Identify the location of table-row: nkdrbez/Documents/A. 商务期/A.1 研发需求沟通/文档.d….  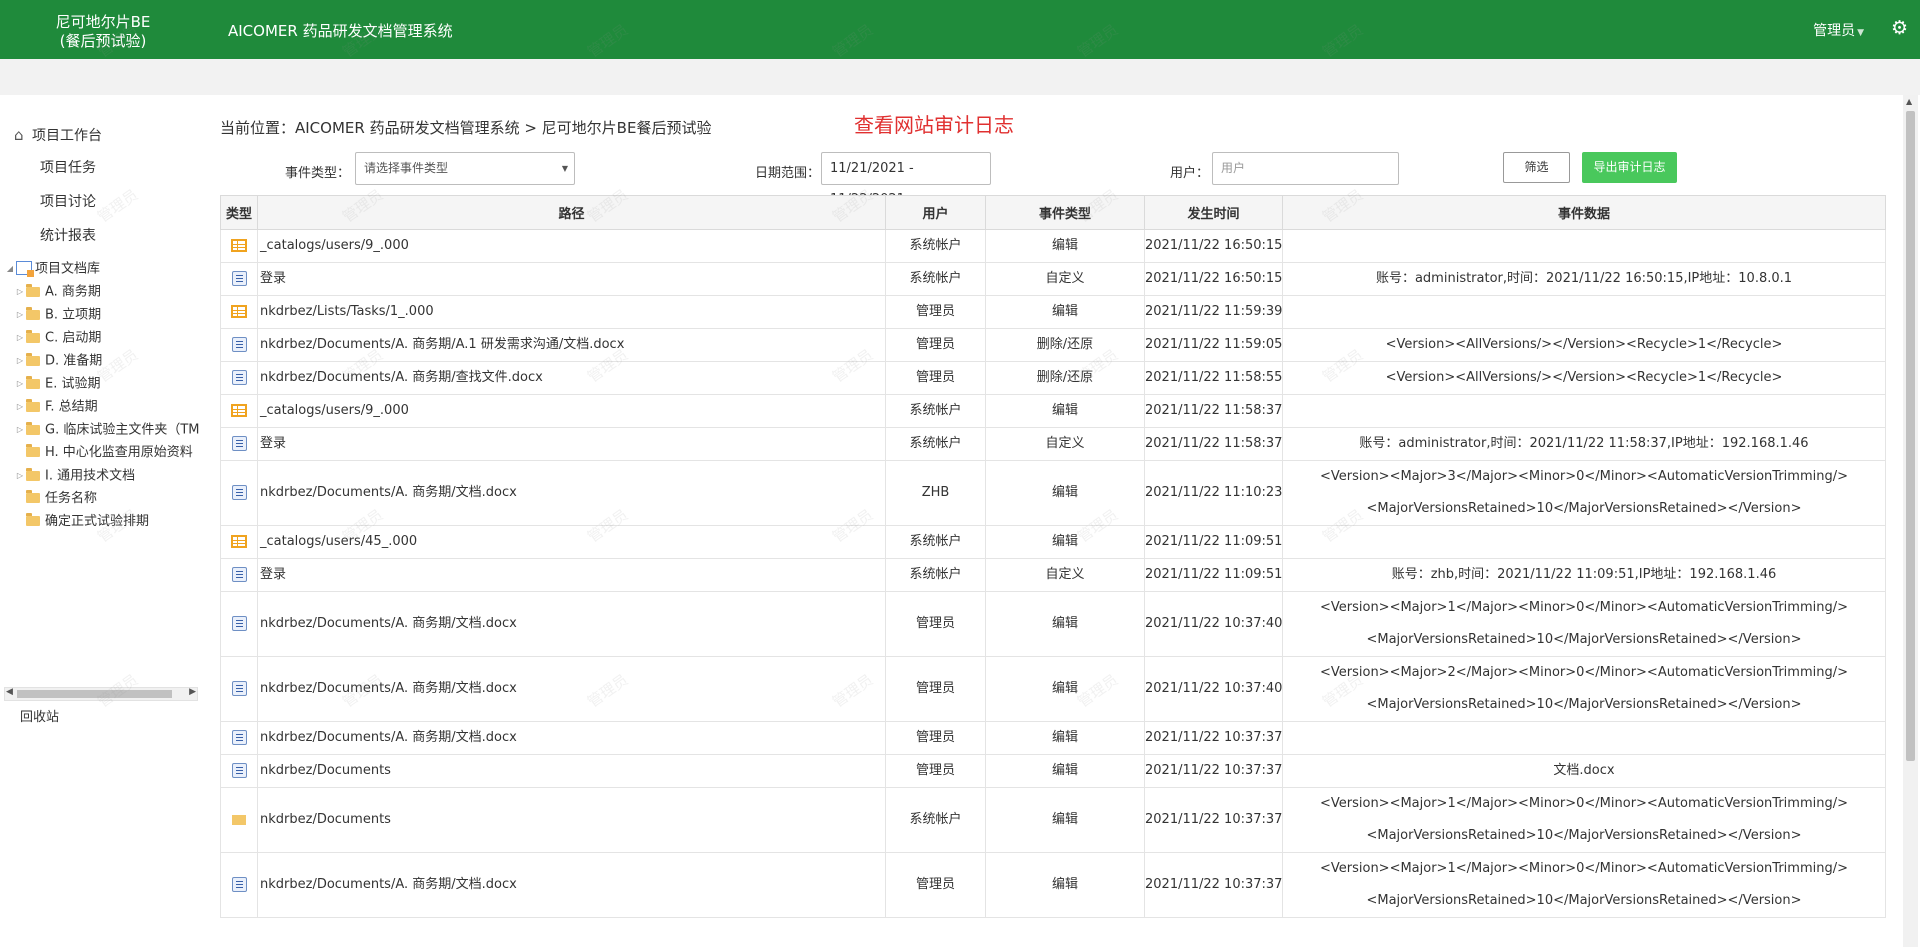
(1053, 345).